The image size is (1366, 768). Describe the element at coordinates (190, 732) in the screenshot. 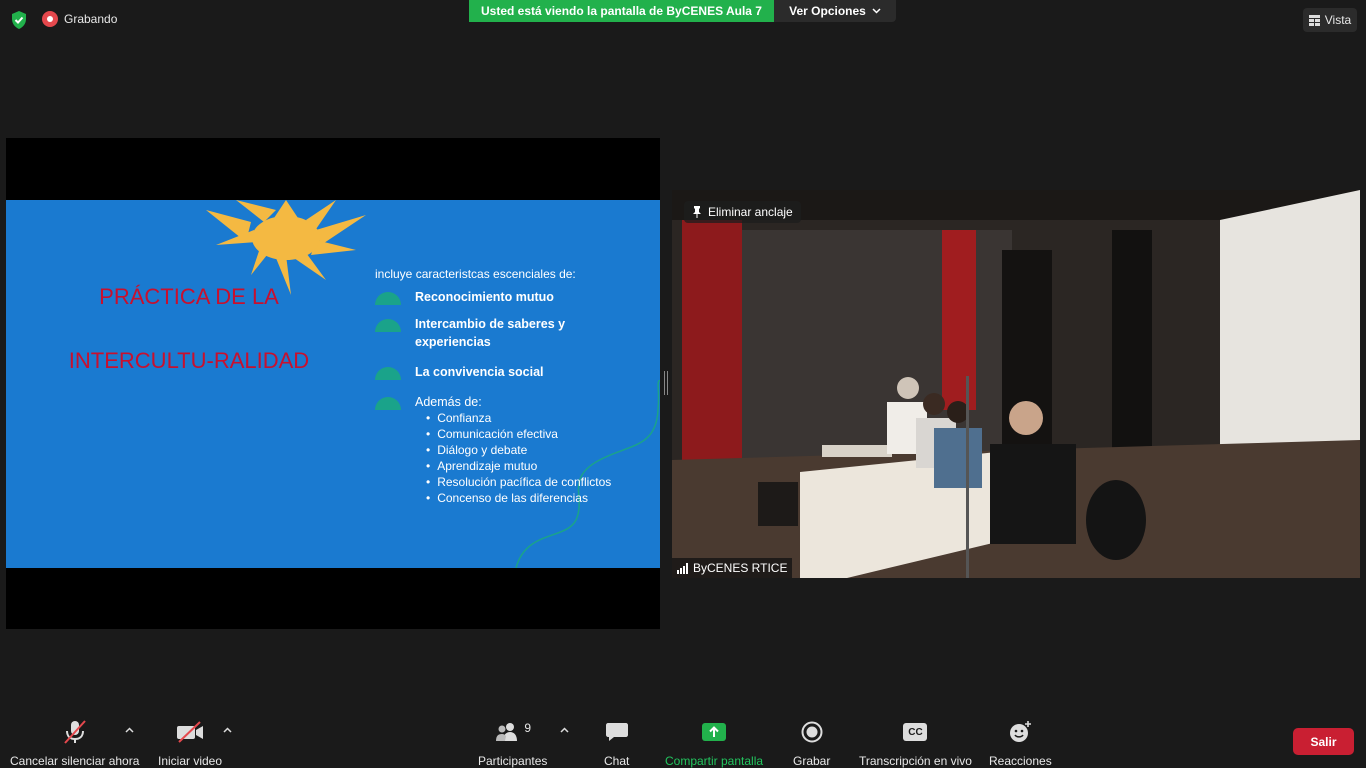

I see `video-camera-off-icon` at that location.